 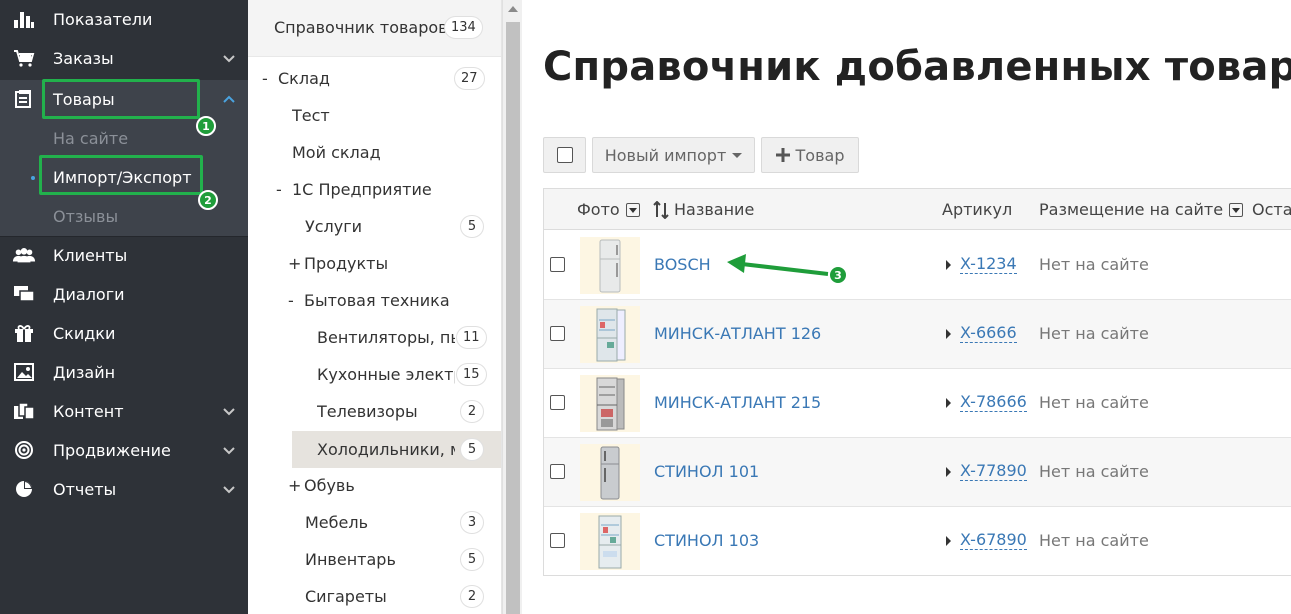 What do you see at coordinates (396, 449) in the screenshot?
I see `category-row-fridges: Холодильники, морозильники 5` at bounding box center [396, 449].